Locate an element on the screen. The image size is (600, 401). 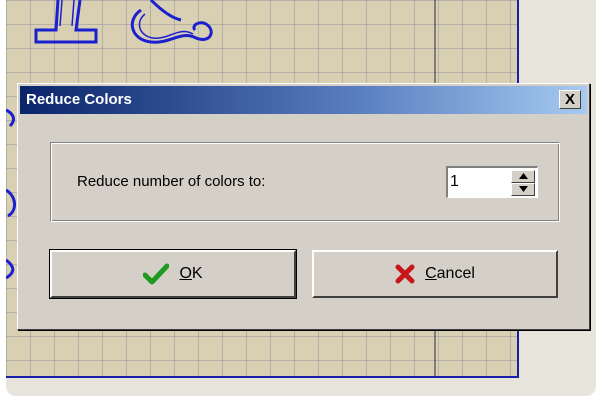
arrow-up-icon is located at coordinates (523, 176).